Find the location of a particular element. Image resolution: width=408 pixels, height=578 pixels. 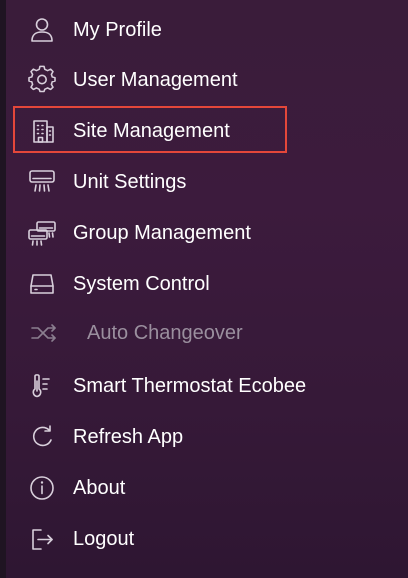

building-icon is located at coordinates (42, 131).